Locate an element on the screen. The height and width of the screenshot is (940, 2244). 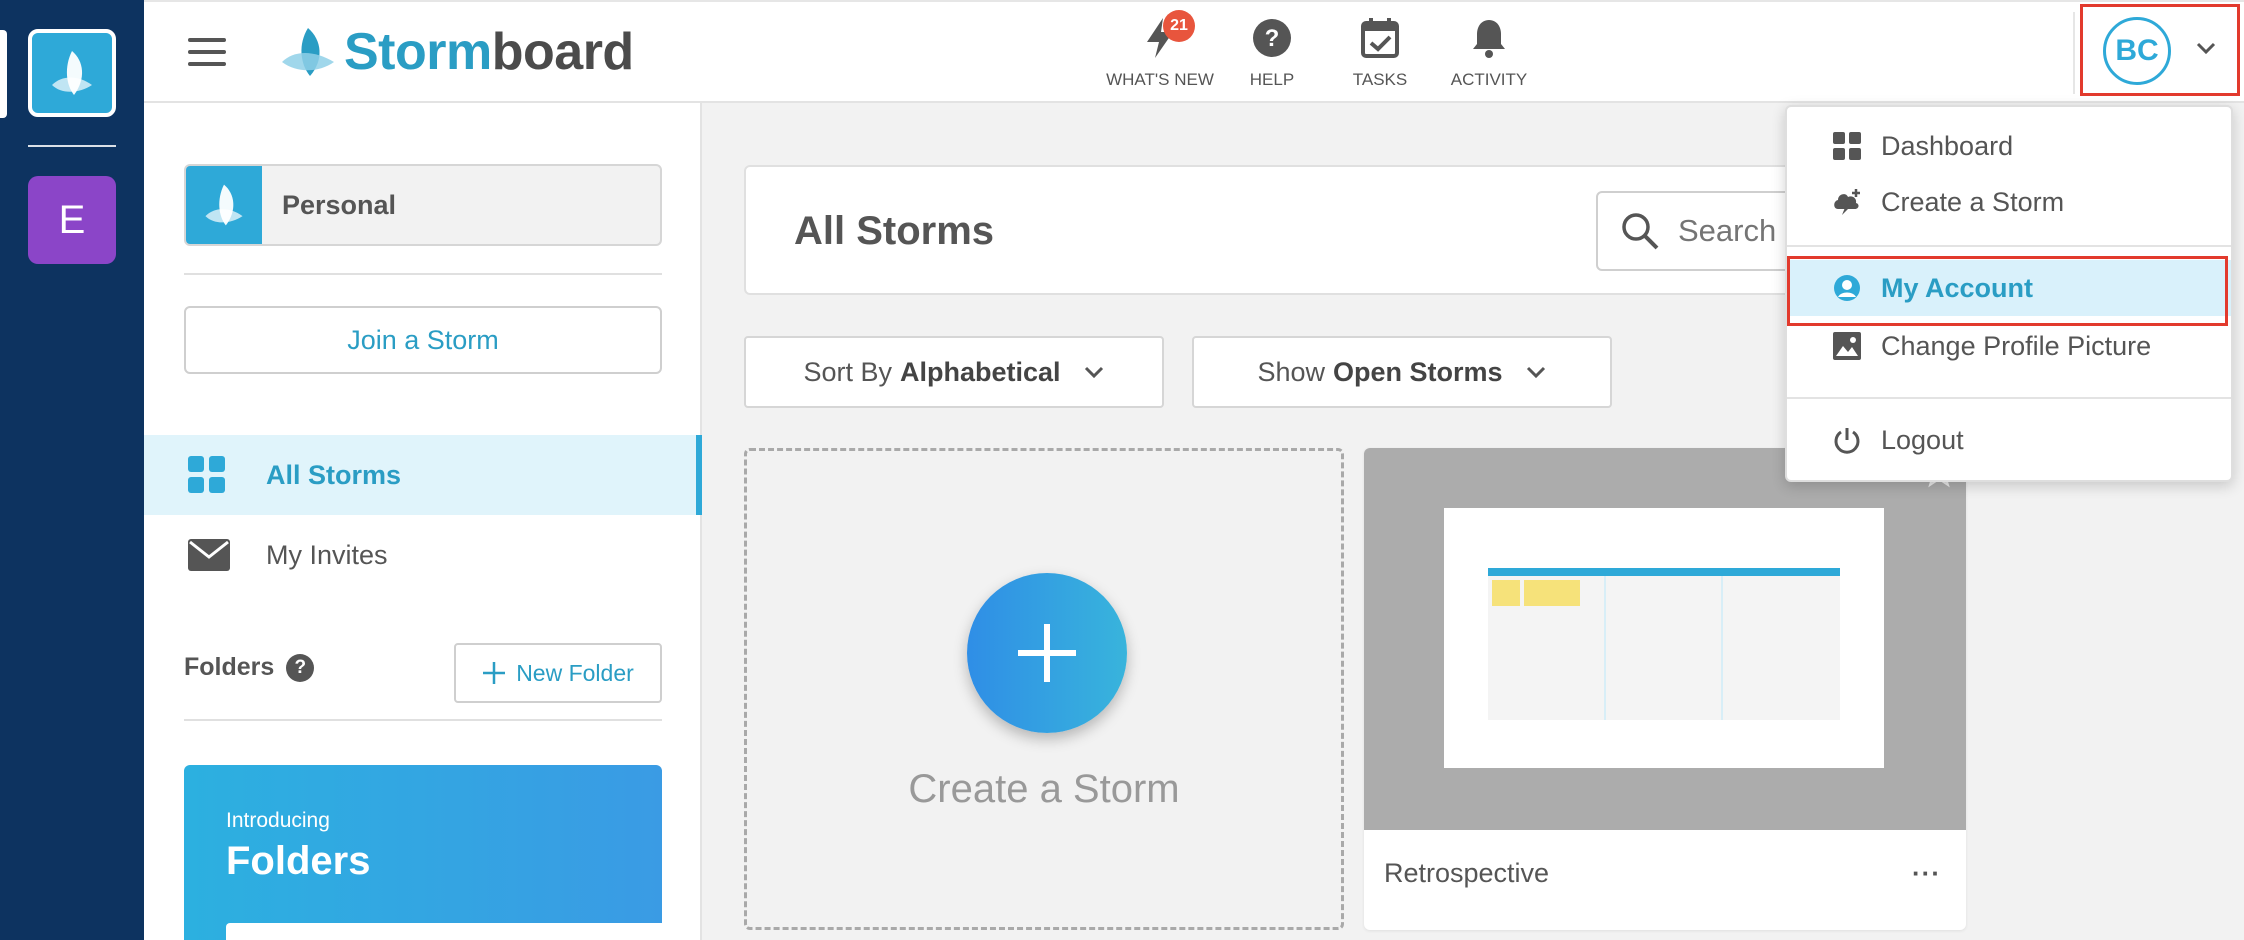
user-avatar: BC is located at coordinates (2137, 51).